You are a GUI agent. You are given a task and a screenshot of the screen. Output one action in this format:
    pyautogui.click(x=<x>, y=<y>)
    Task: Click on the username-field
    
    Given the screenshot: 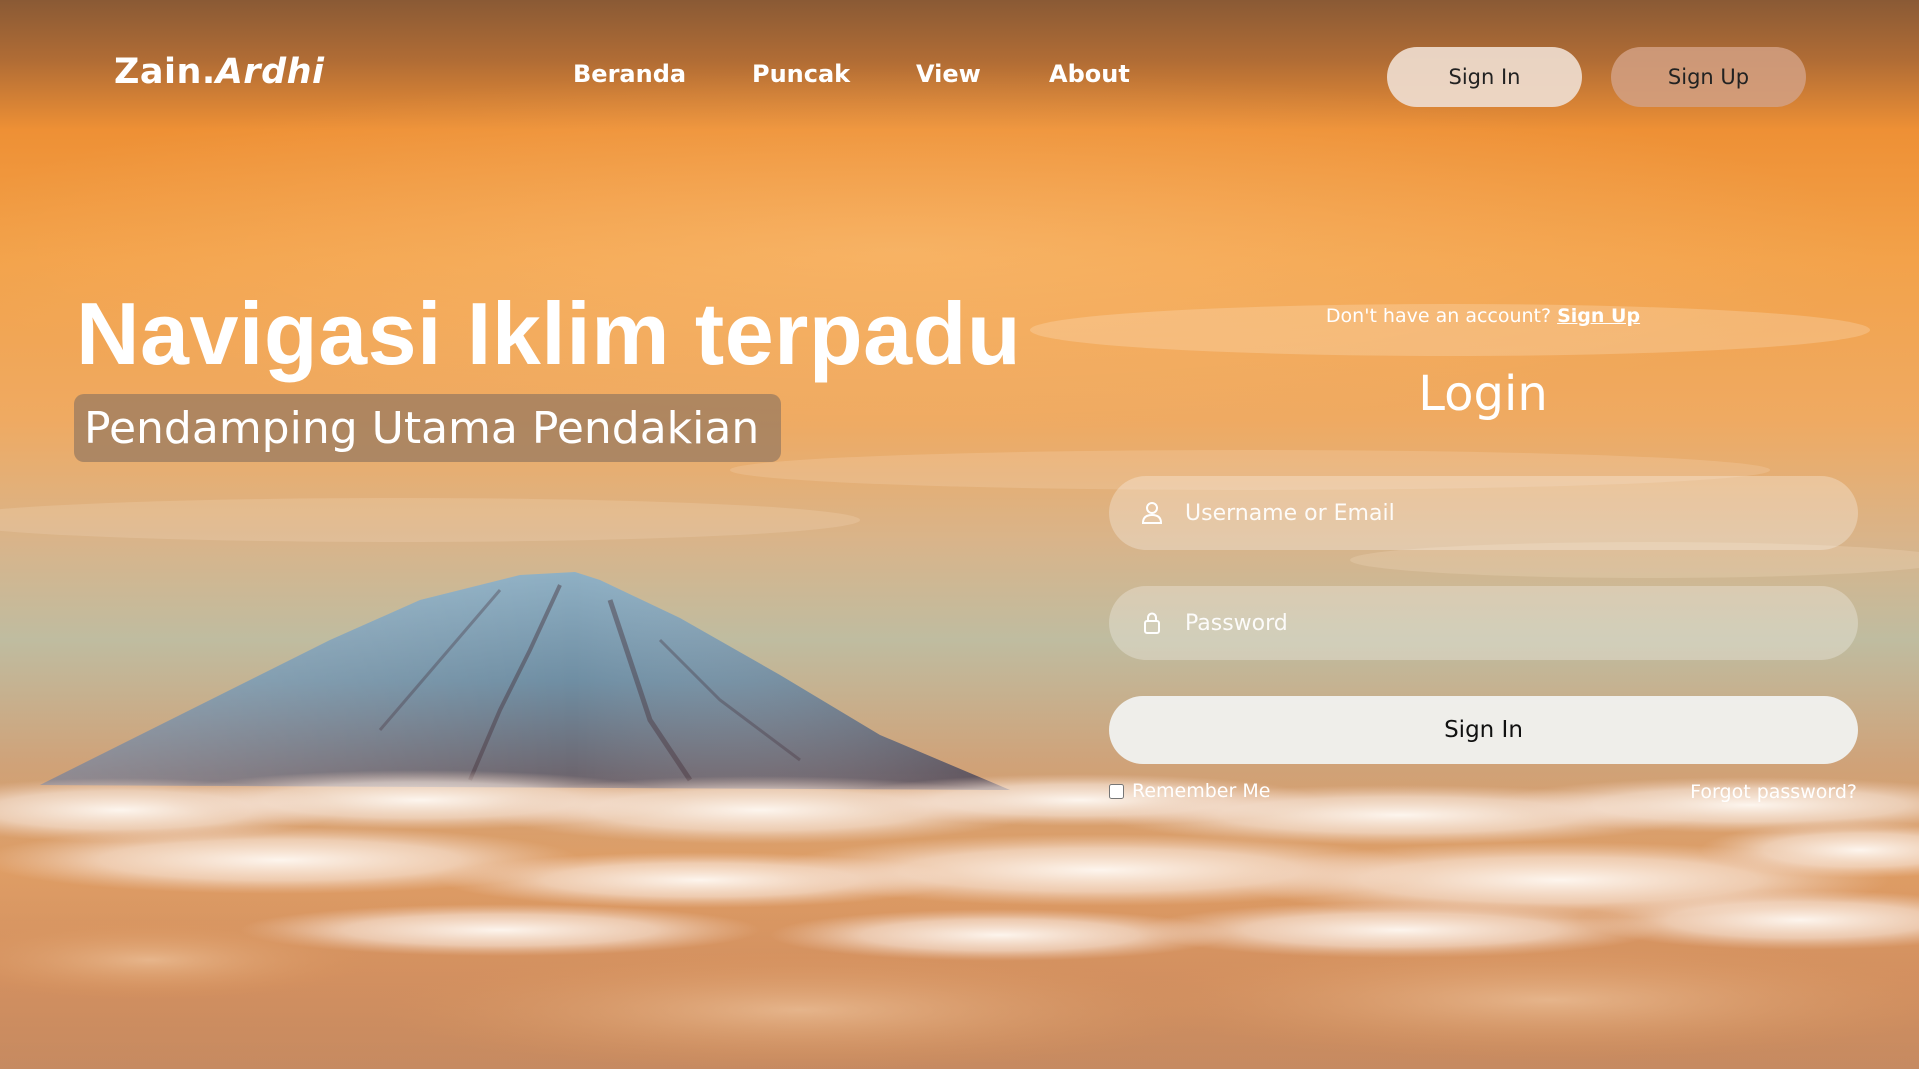 What is the action you would take?
    pyautogui.click(x=1483, y=513)
    